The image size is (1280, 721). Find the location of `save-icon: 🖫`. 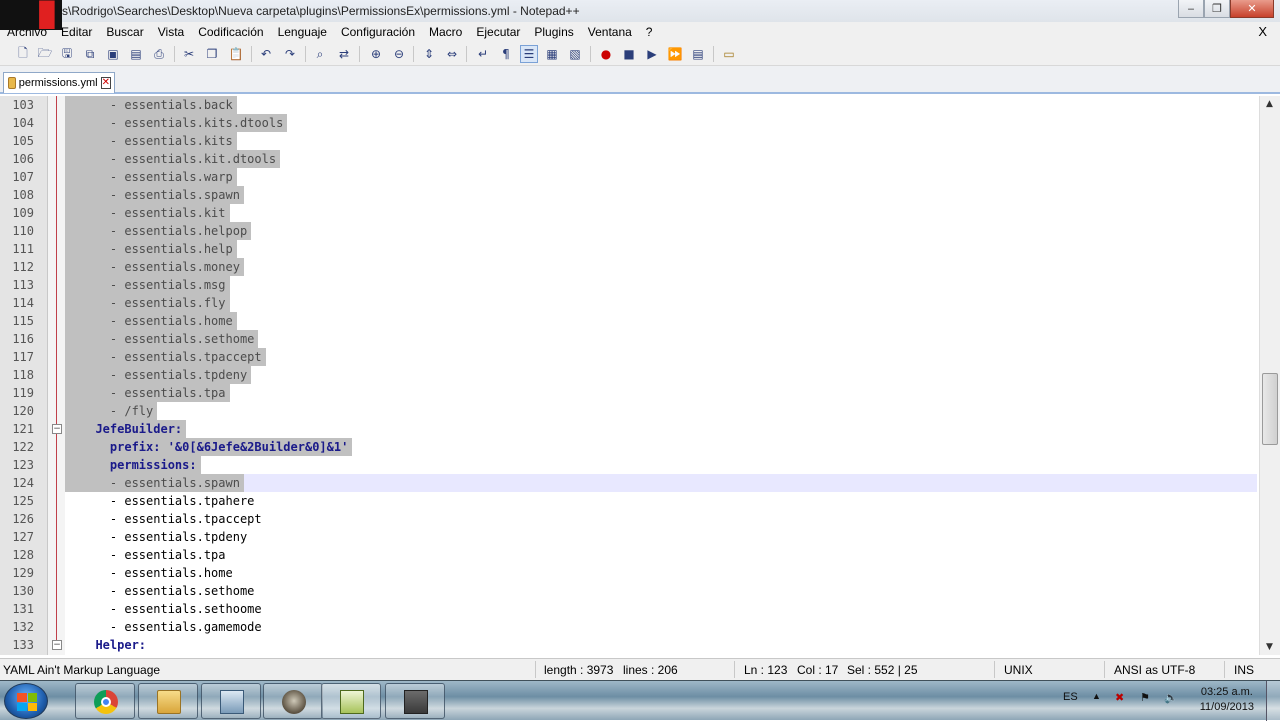

save-icon: 🖫 is located at coordinates (67, 54).